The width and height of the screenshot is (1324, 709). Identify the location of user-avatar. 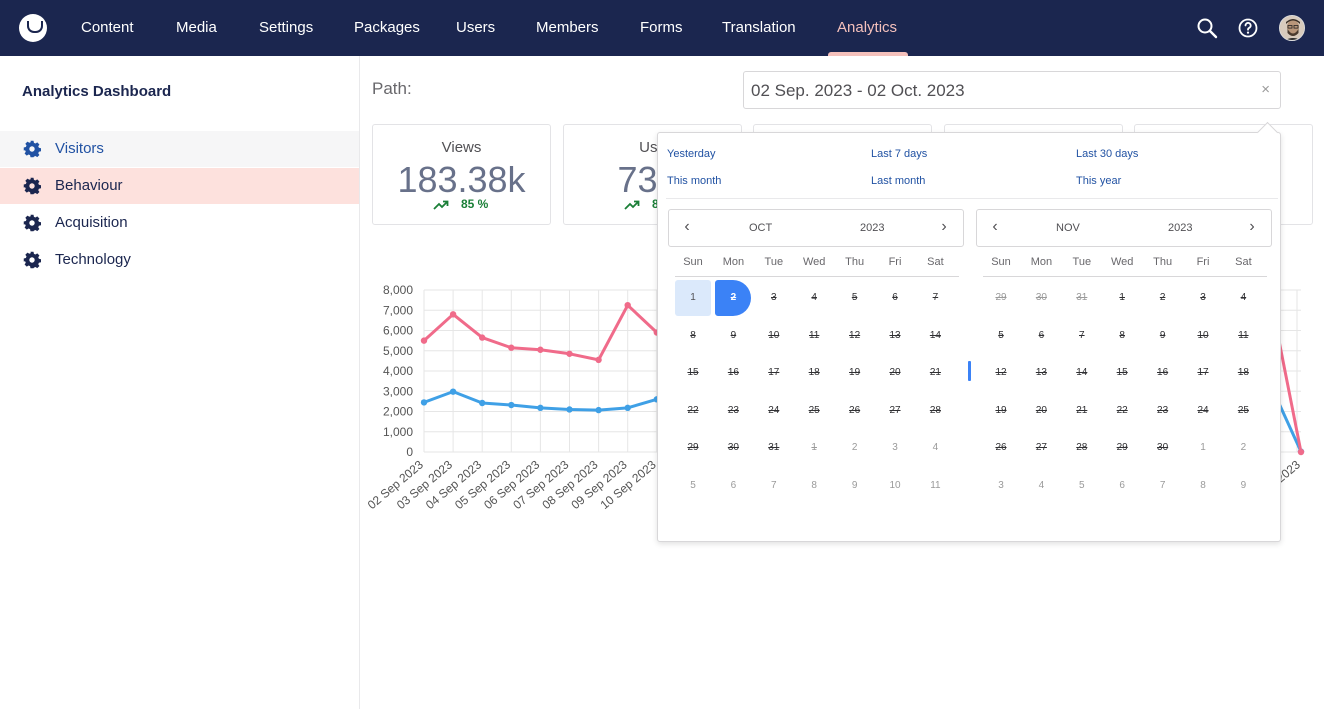
(1292, 28).